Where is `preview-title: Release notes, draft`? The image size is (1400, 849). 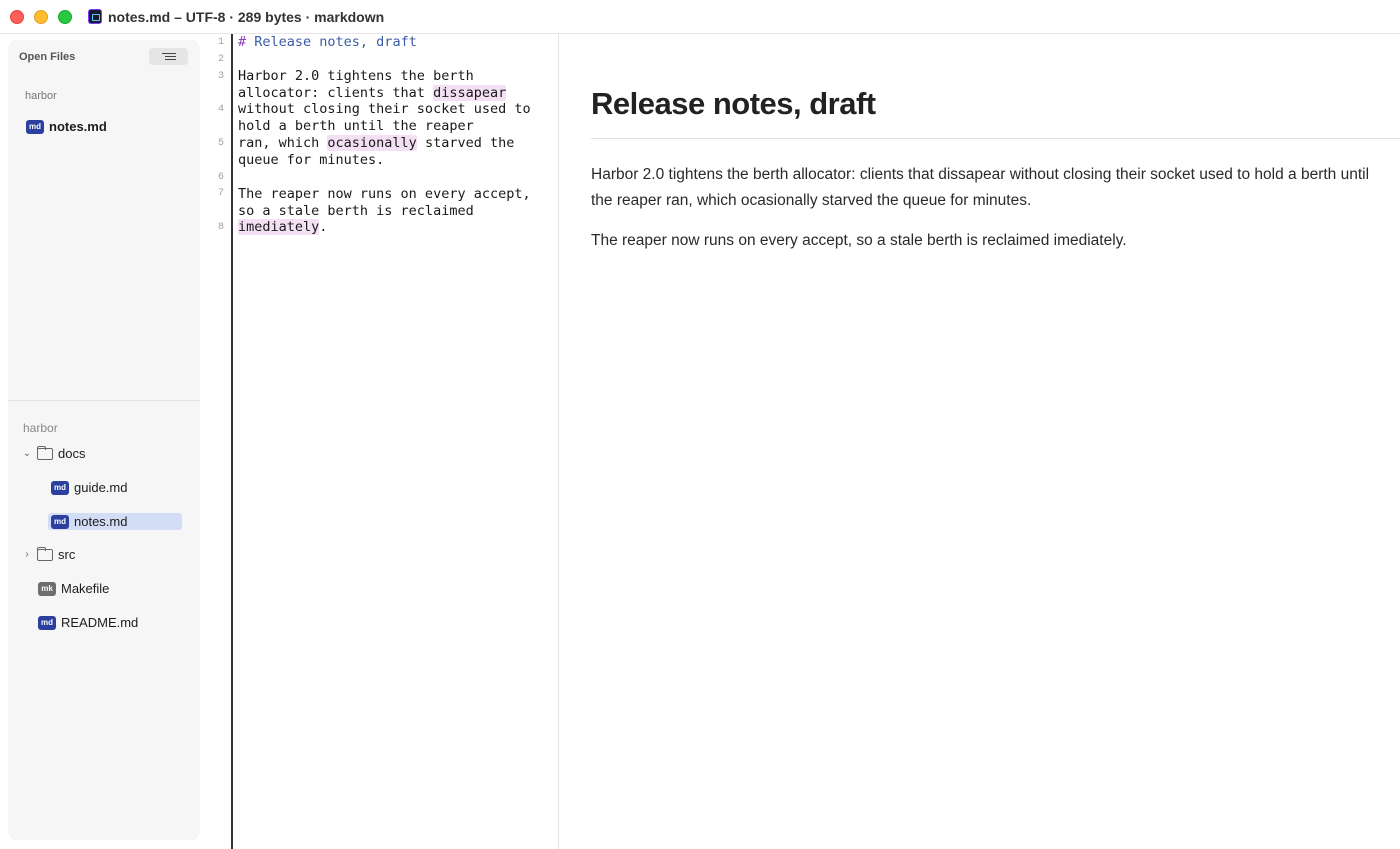
preview-title: Release notes, draft is located at coordinates (733, 103).